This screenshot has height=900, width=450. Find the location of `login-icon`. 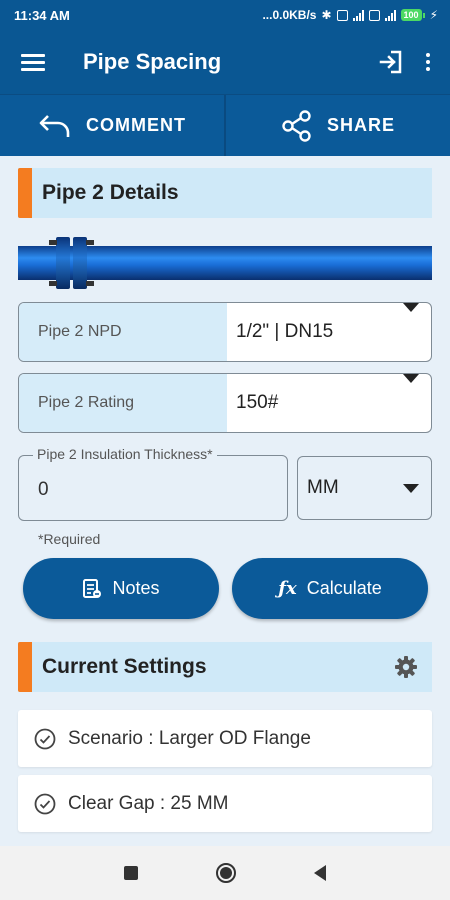

login-icon is located at coordinates (391, 62).